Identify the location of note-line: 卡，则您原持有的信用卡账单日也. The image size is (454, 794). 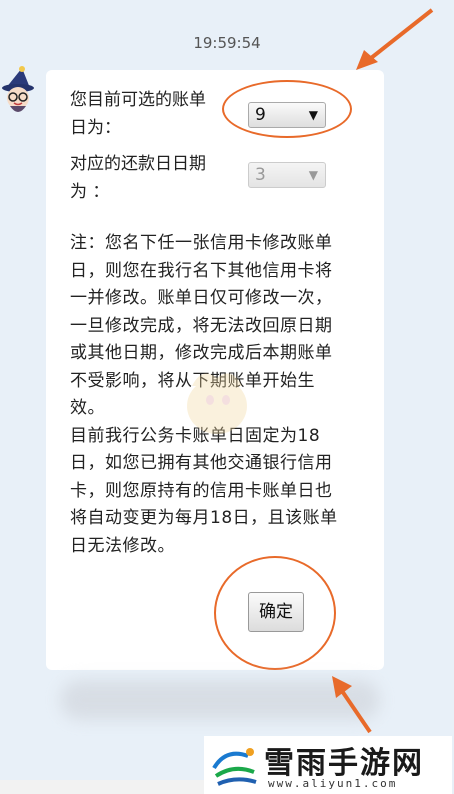
(201, 490).